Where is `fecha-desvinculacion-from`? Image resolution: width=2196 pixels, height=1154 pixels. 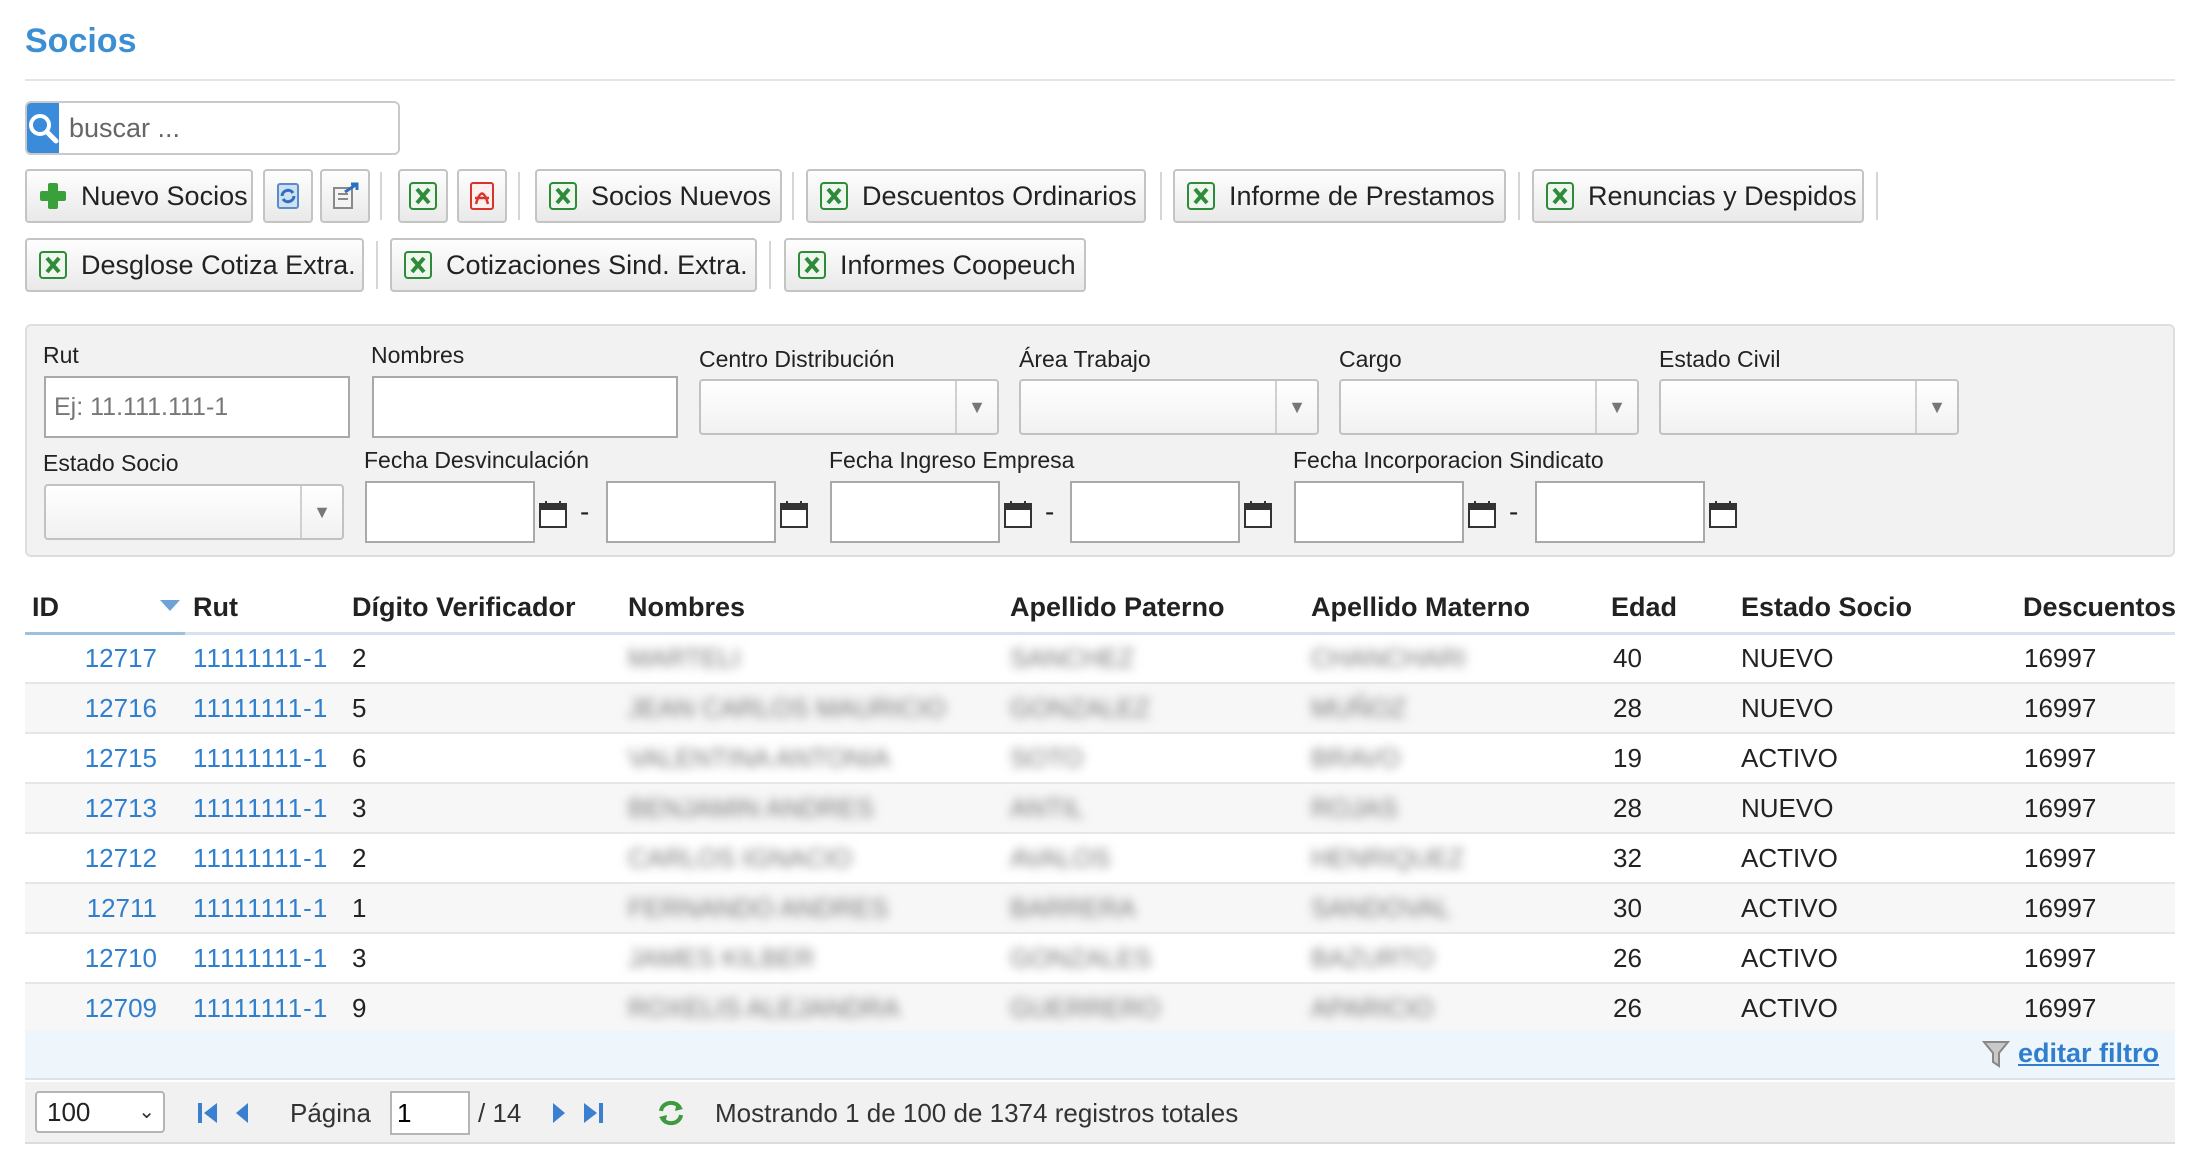
fecha-desvinculacion-from is located at coordinates (450, 512).